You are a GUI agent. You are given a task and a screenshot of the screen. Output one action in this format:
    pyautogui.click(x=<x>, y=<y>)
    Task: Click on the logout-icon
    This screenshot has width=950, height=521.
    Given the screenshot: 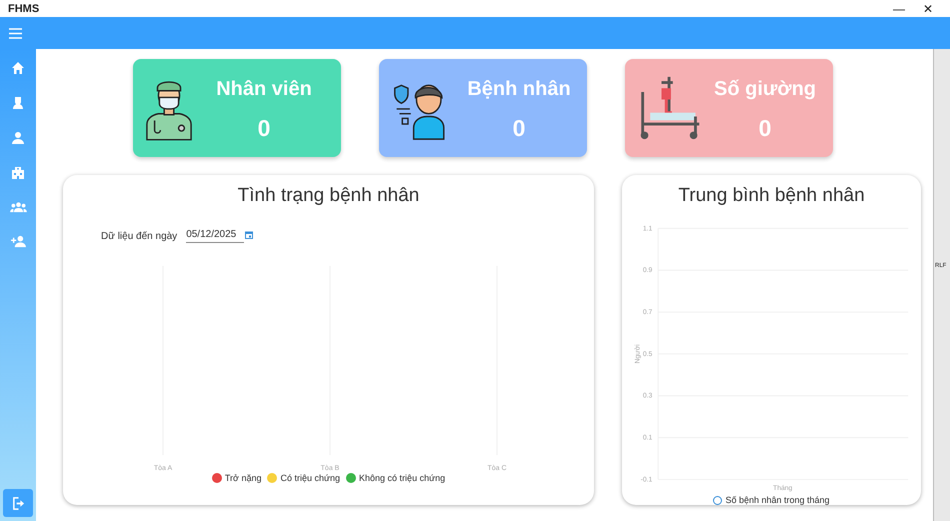 What is the action you would take?
    pyautogui.click(x=18, y=503)
    